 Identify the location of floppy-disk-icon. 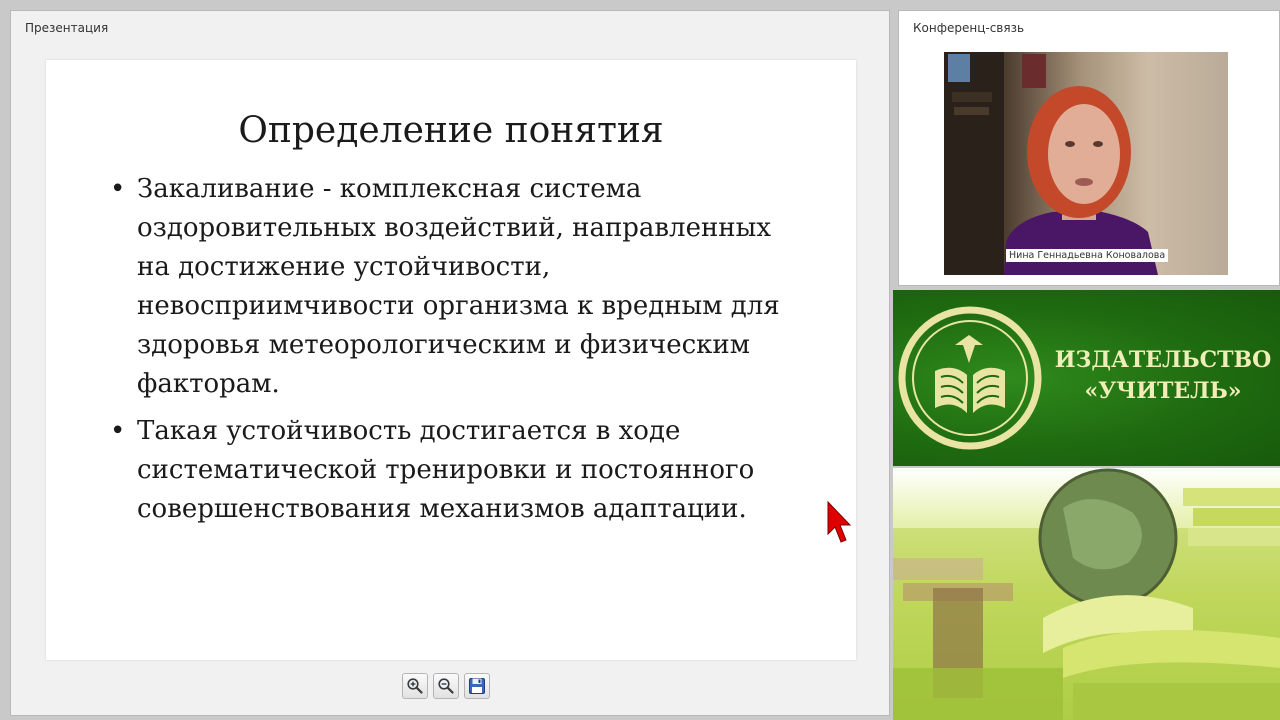
(477, 686).